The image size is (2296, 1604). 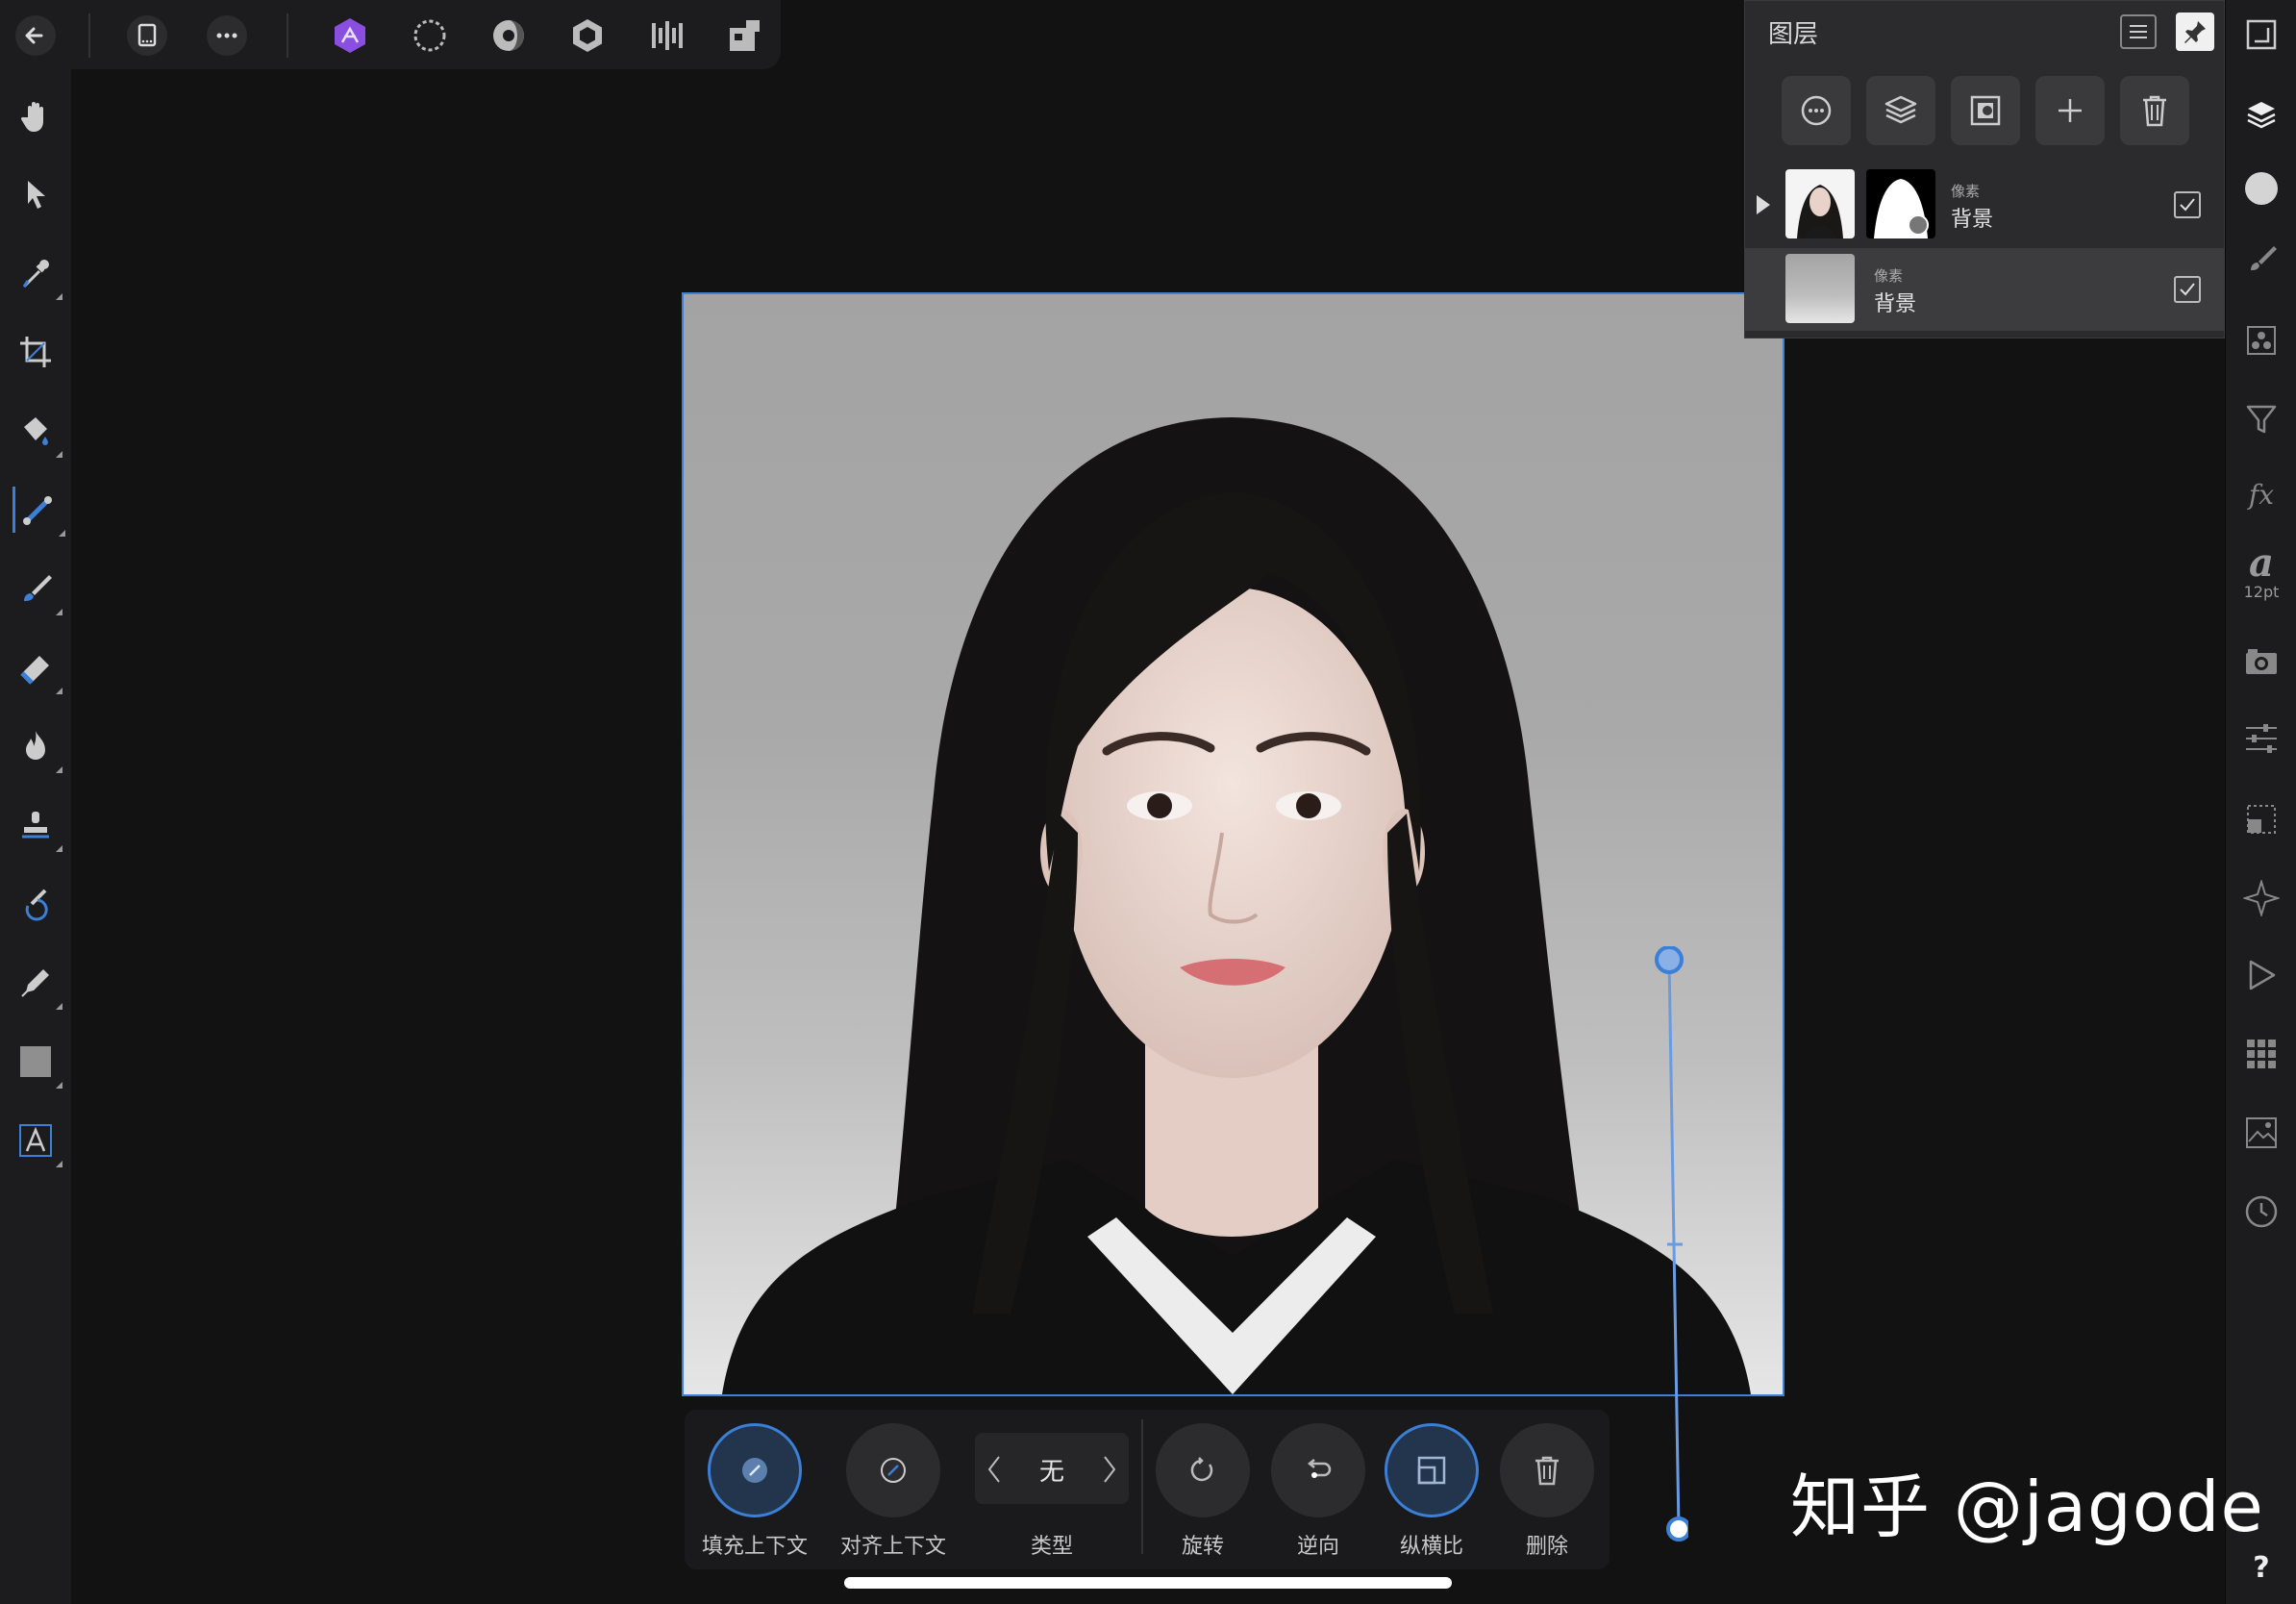 I want to click on mask-thumbnail, so click(x=1900, y=203).